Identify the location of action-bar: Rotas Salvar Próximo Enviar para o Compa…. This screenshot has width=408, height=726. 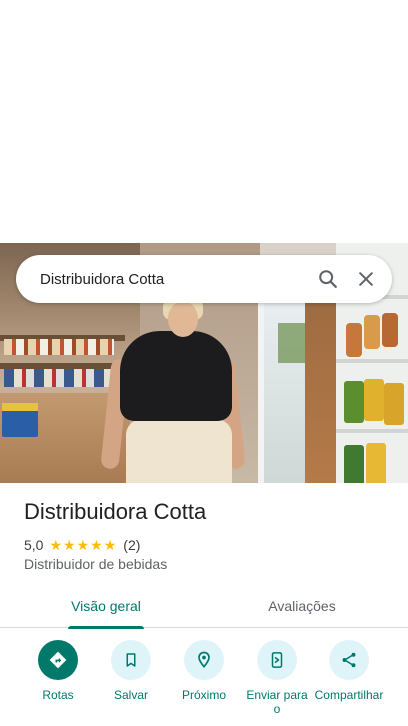
(204, 683).